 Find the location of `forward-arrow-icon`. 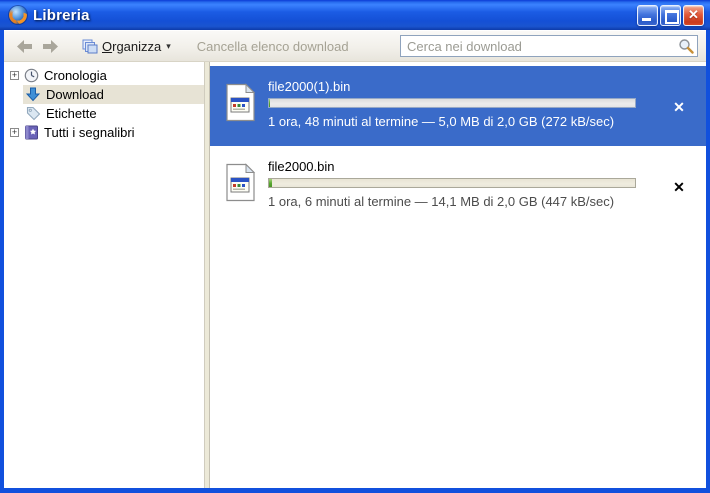

forward-arrow-icon is located at coordinates (50, 46).